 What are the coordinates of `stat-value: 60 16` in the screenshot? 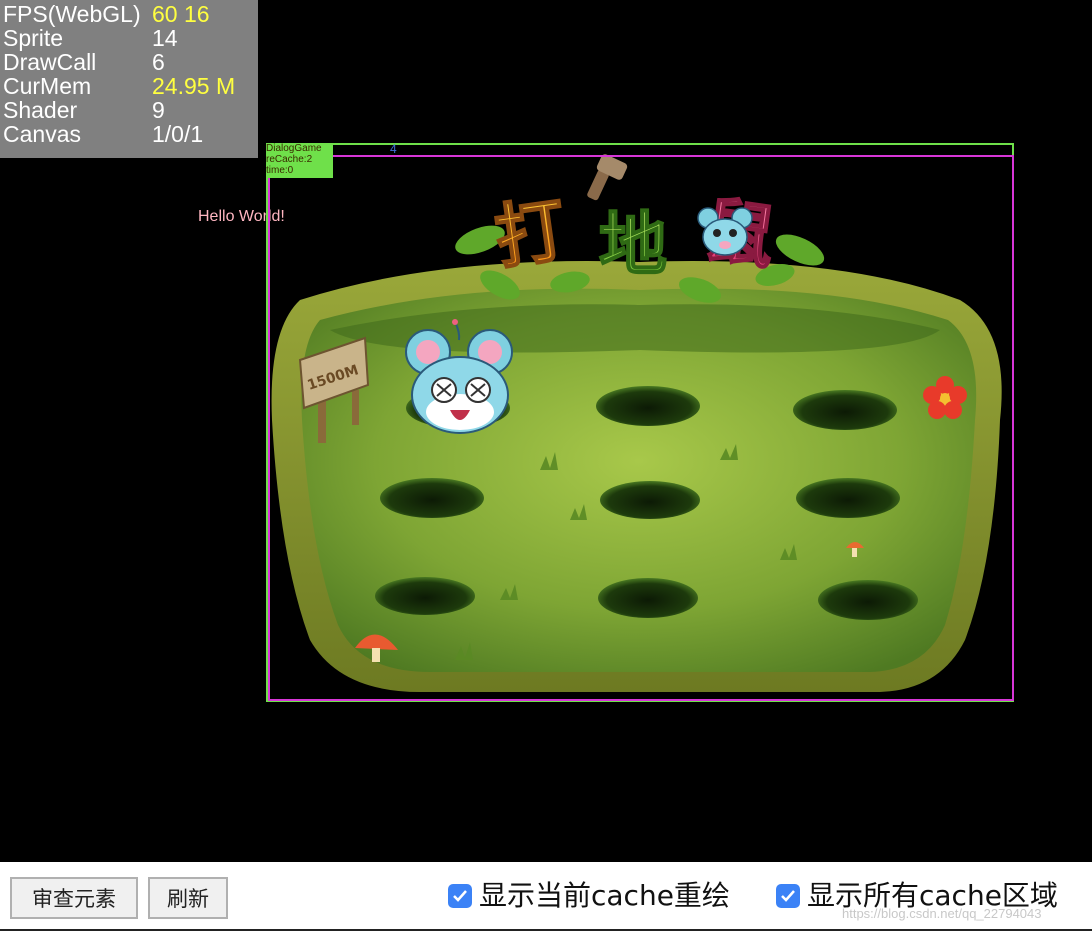 It's located at (181, 14).